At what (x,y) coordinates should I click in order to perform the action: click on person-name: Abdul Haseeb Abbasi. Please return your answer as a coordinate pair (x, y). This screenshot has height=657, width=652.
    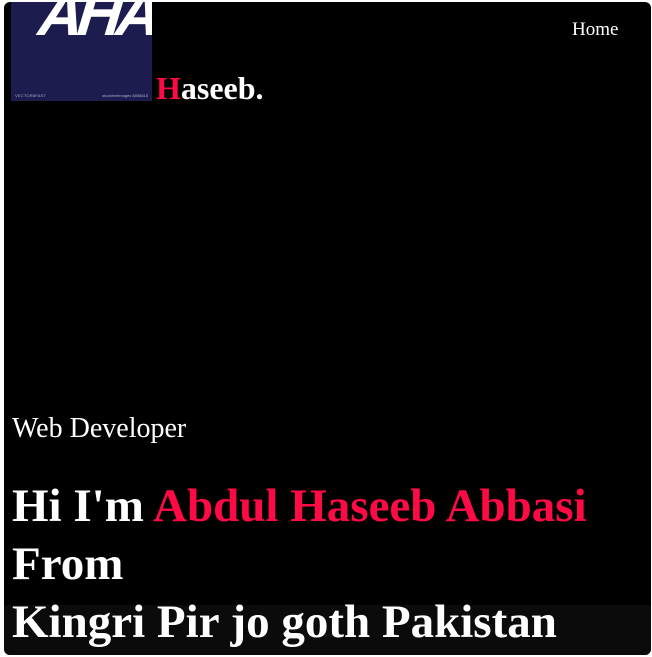
    Looking at the image, I should click on (370, 506).